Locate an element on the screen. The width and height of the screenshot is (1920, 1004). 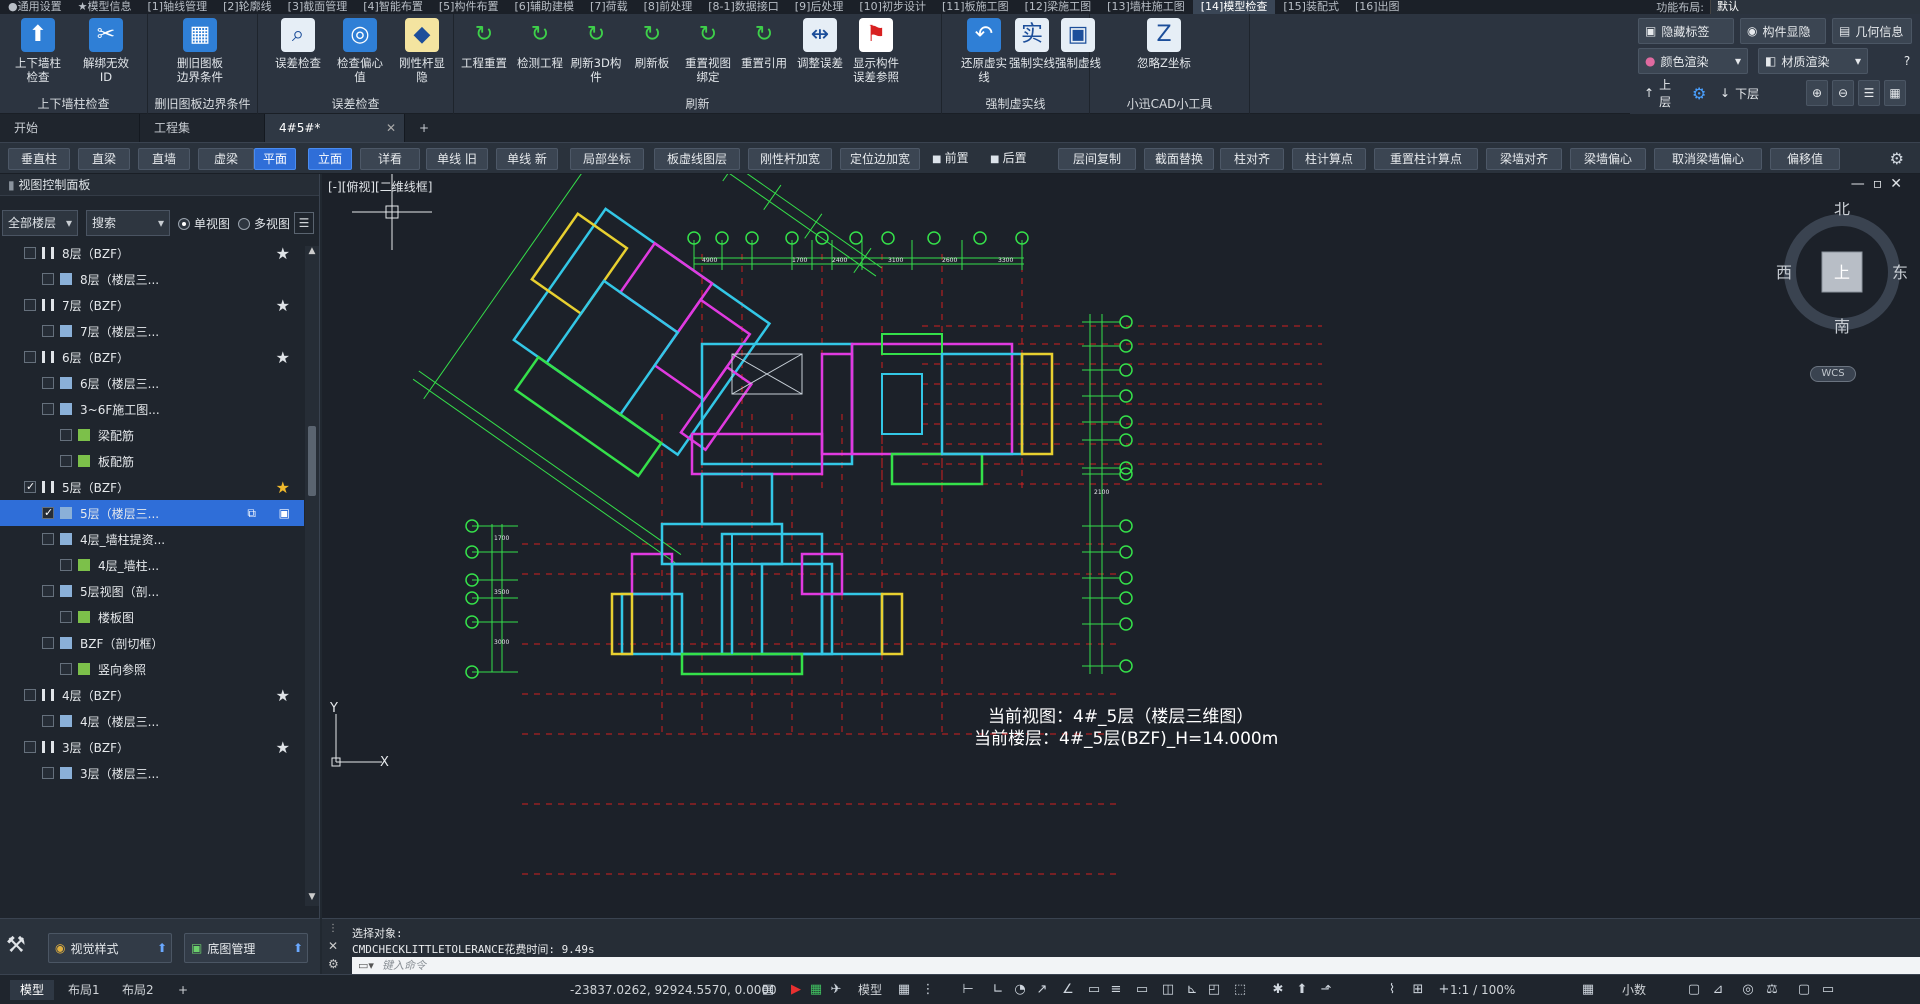
scroll-up-icon: ▲ is located at coordinates (312, 253).